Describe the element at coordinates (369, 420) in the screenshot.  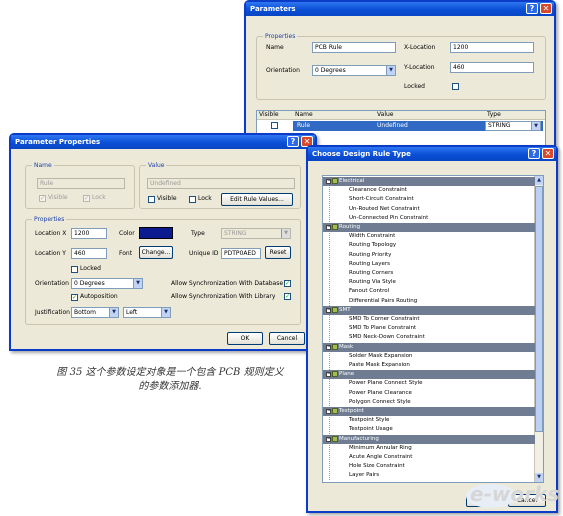
I see `tree-item: Testpoint Style` at that location.